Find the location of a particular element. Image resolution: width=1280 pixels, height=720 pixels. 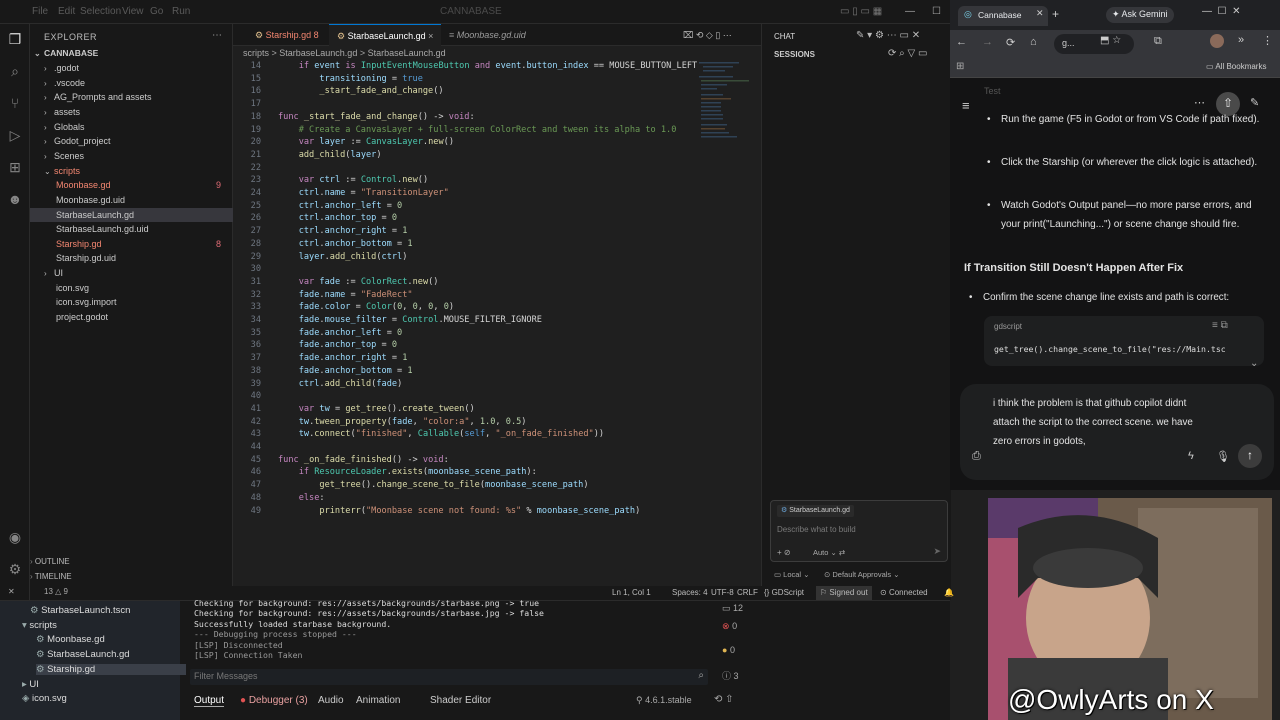

forward-icon: → is located at coordinates (987, 42).